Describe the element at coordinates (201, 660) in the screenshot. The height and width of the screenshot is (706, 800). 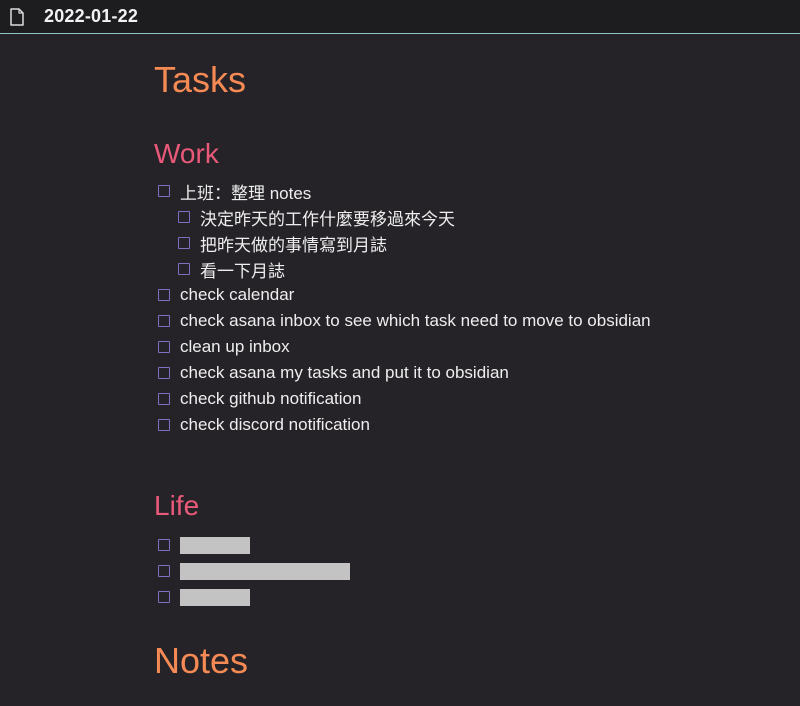
I see `heading-notes: Notes` at that location.